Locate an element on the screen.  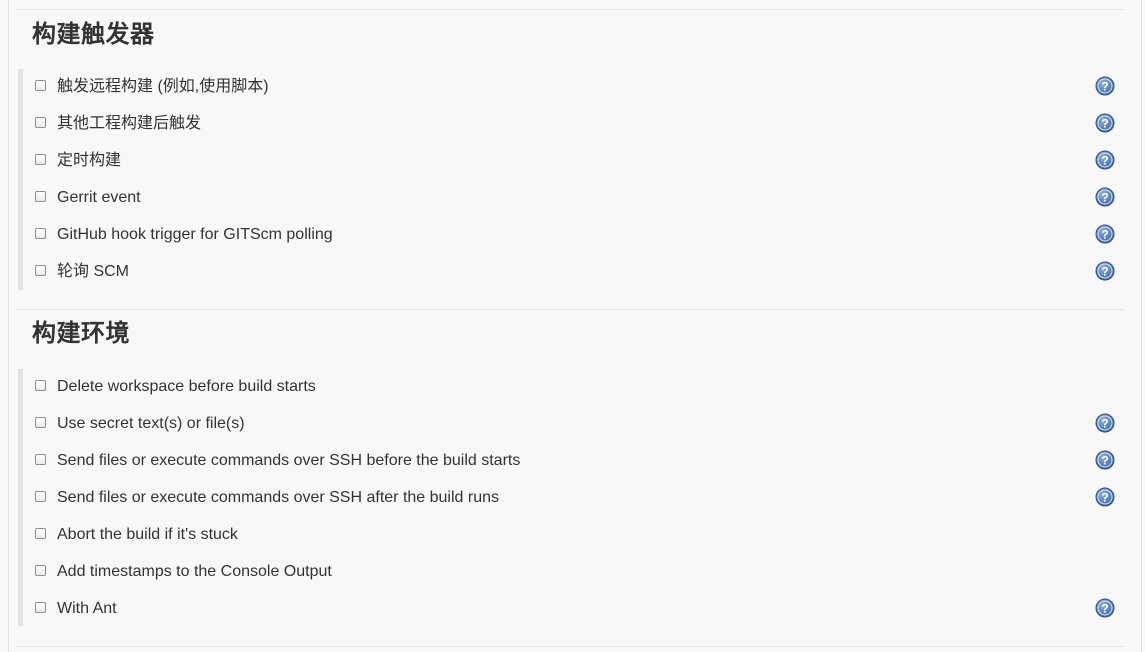
section-title-triggers: 构建触发器 is located at coordinates (93, 34).